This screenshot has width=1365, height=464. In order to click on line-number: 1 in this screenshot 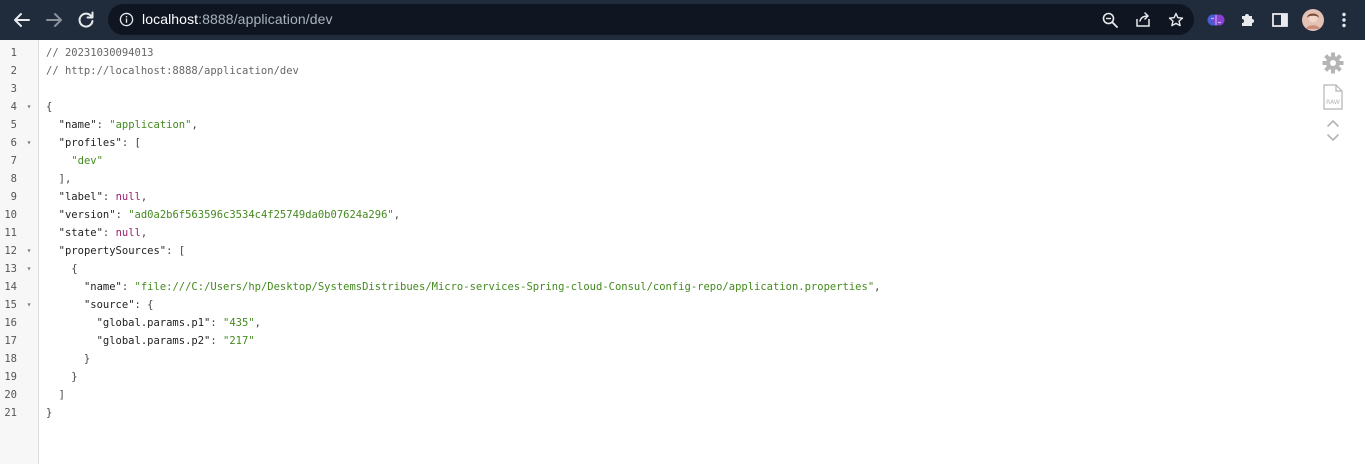, I will do `click(13, 53)`.